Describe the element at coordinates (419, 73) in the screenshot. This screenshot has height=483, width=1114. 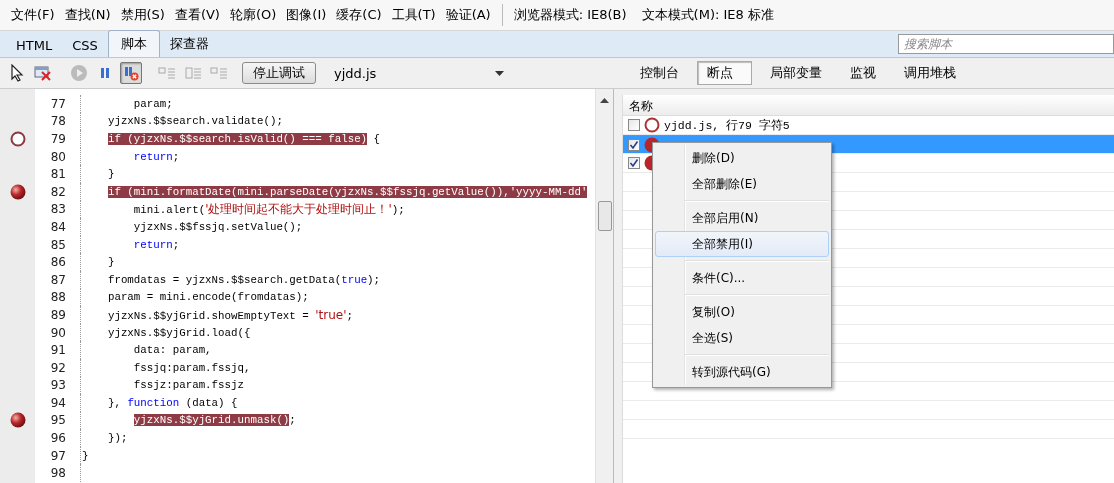
I see `file-dropdown: yjdd.js` at that location.